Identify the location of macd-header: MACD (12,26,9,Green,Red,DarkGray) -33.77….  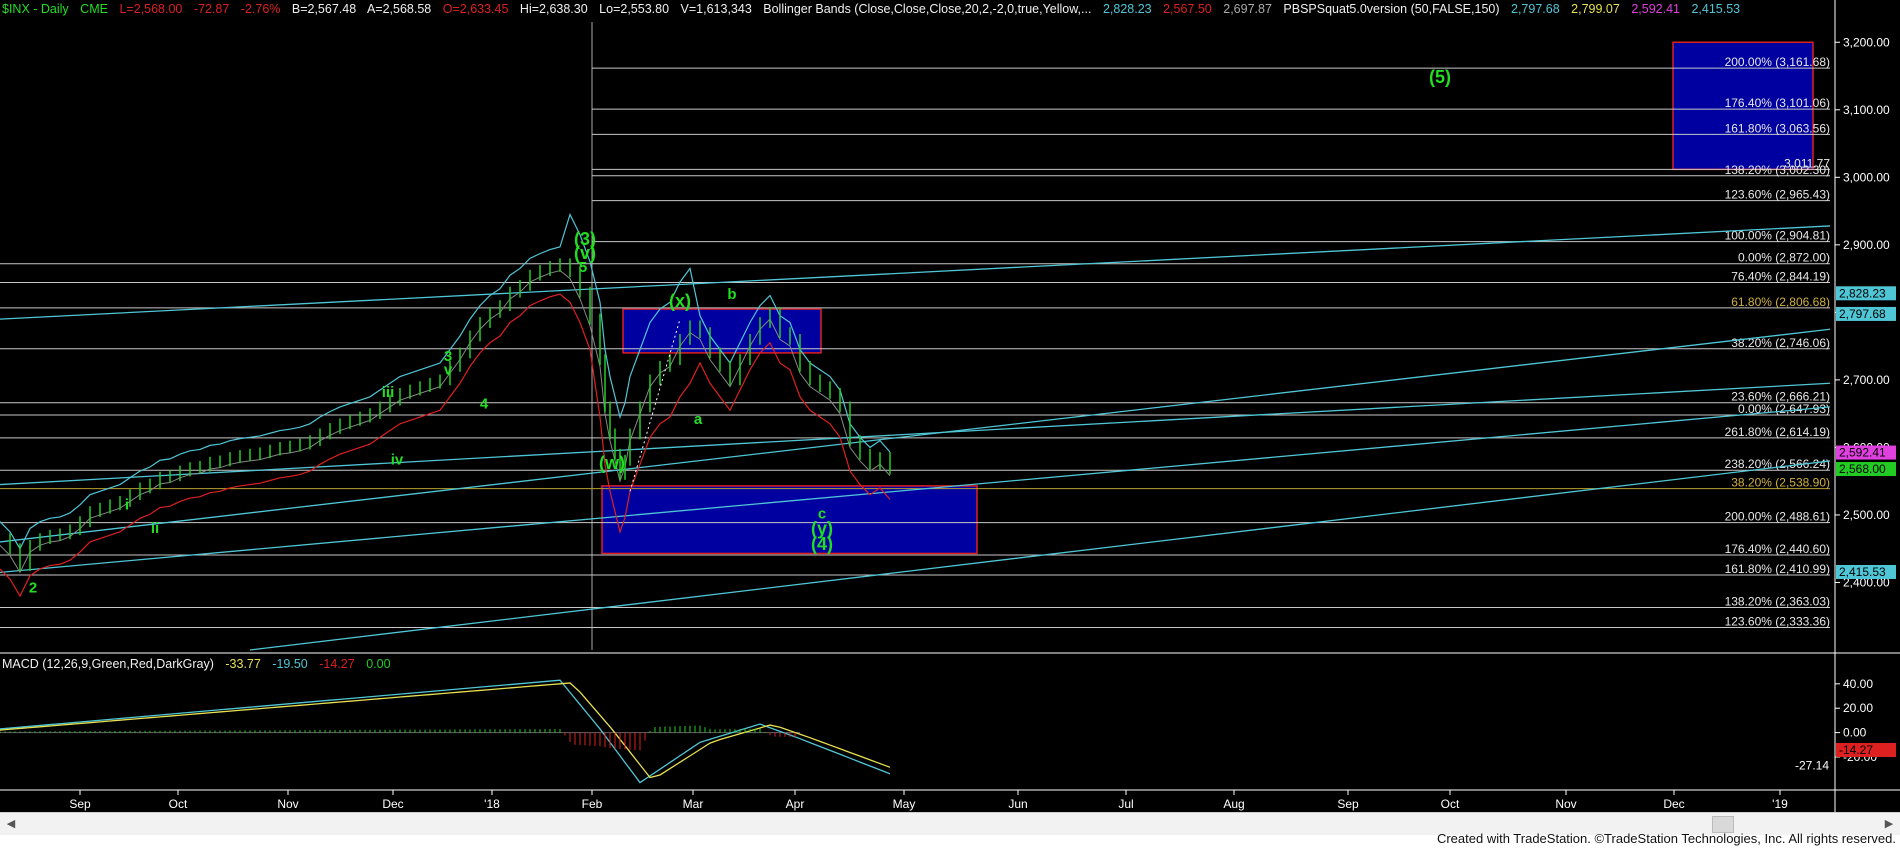
(200, 664).